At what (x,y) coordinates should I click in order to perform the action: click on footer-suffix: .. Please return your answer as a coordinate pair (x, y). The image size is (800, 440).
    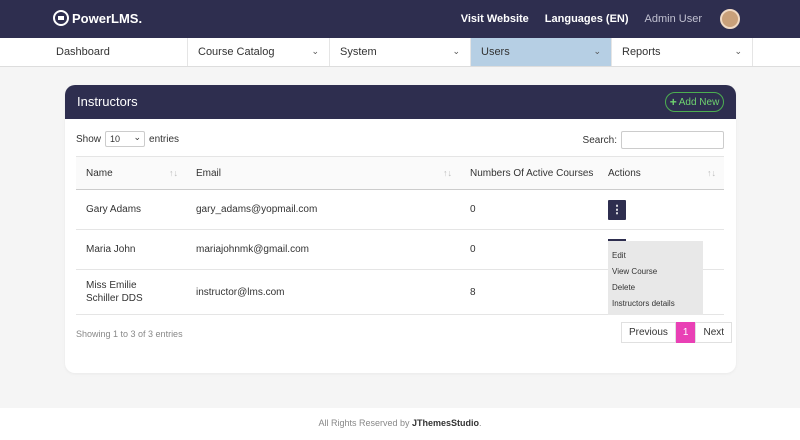
    Looking at the image, I should click on (480, 423).